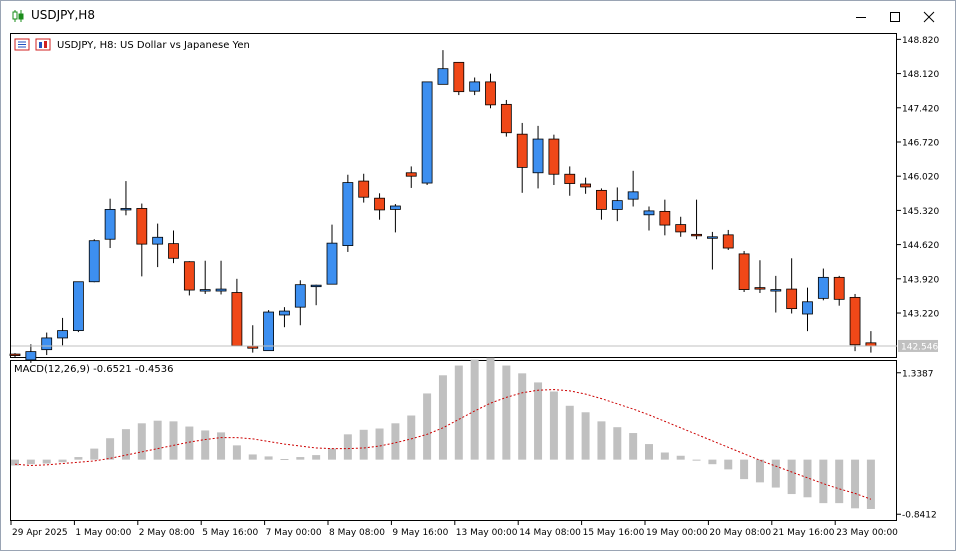 Image resolution: width=956 pixels, height=551 pixels. What do you see at coordinates (550, 533) in the screenshot?
I see `time-tick-label: 14 May 08:00` at bounding box center [550, 533].